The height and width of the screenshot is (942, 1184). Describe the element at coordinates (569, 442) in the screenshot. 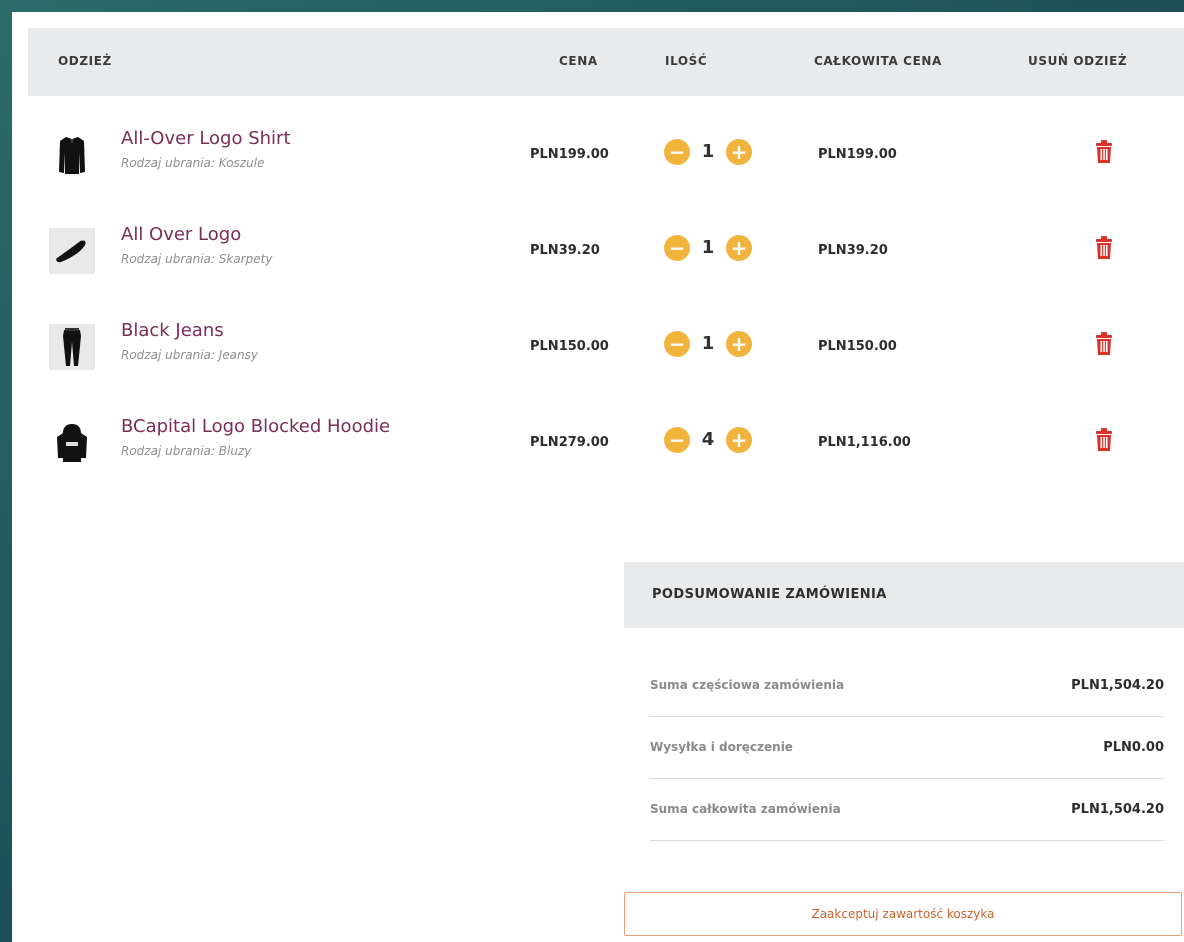

I see `product-price: PLN279.00` at that location.